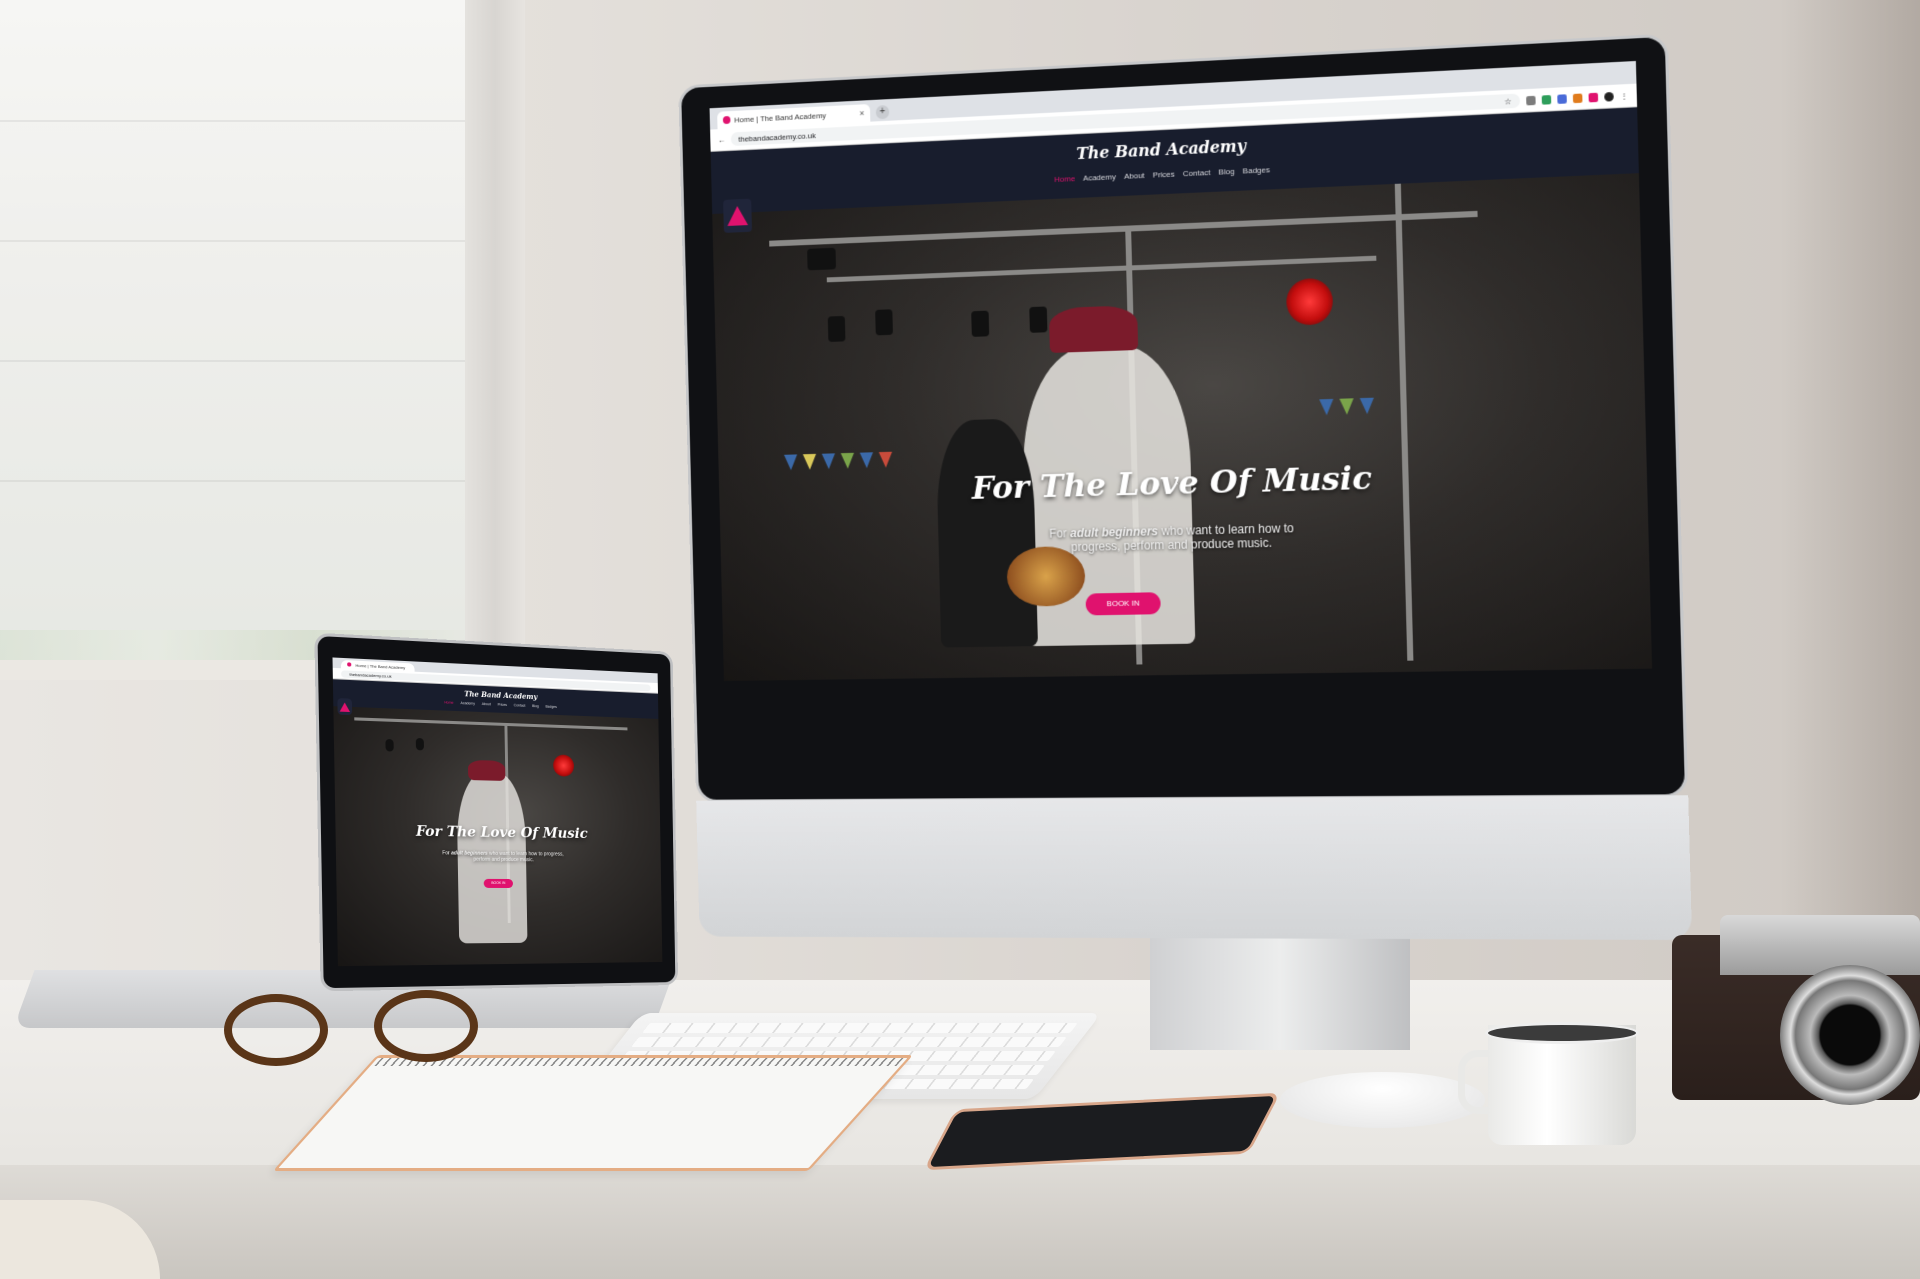 This screenshot has height=1279, width=1920. I want to click on nav-academy: Academy, so click(1099, 177).